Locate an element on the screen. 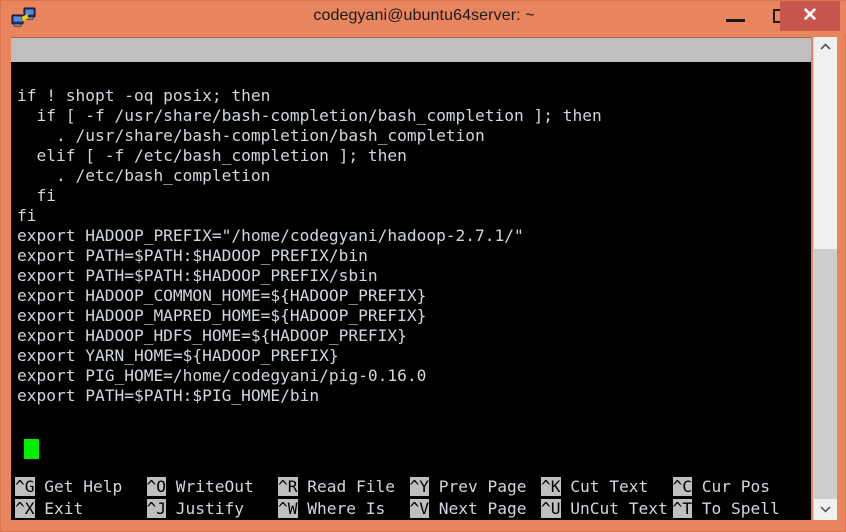 This screenshot has height=532, width=846. scroll-up-icon is located at coordinates (825, 47).